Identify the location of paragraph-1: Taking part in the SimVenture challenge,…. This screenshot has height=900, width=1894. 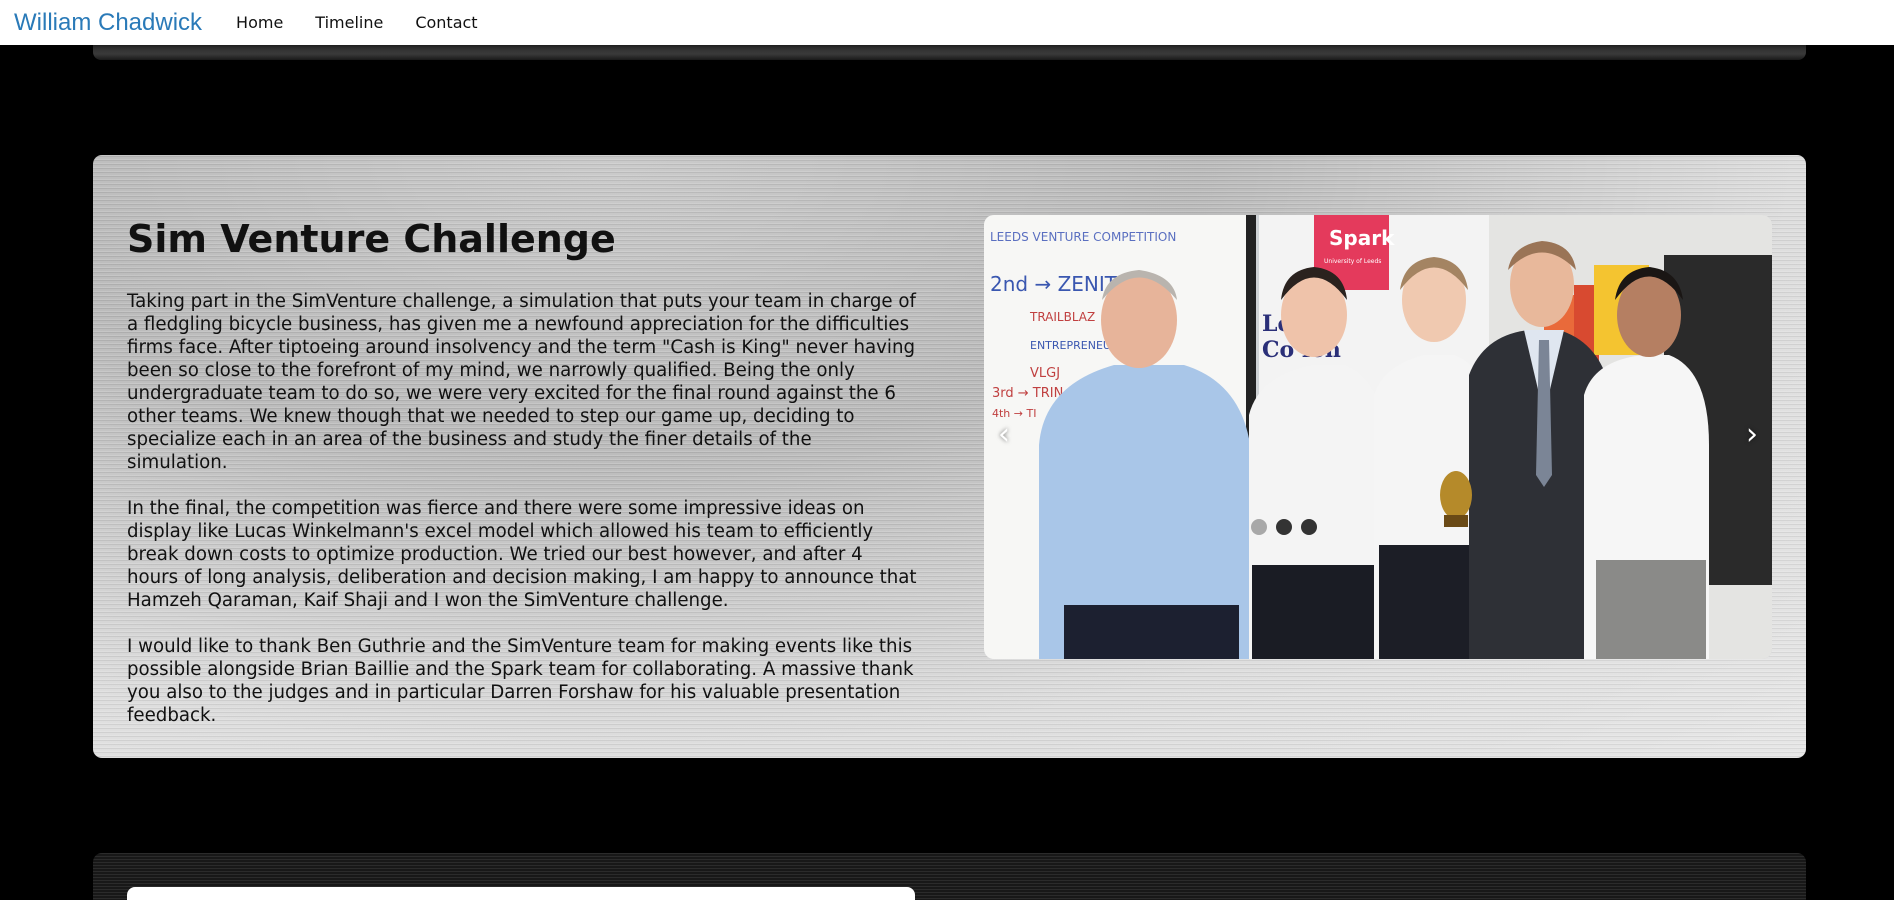
(521, 382).